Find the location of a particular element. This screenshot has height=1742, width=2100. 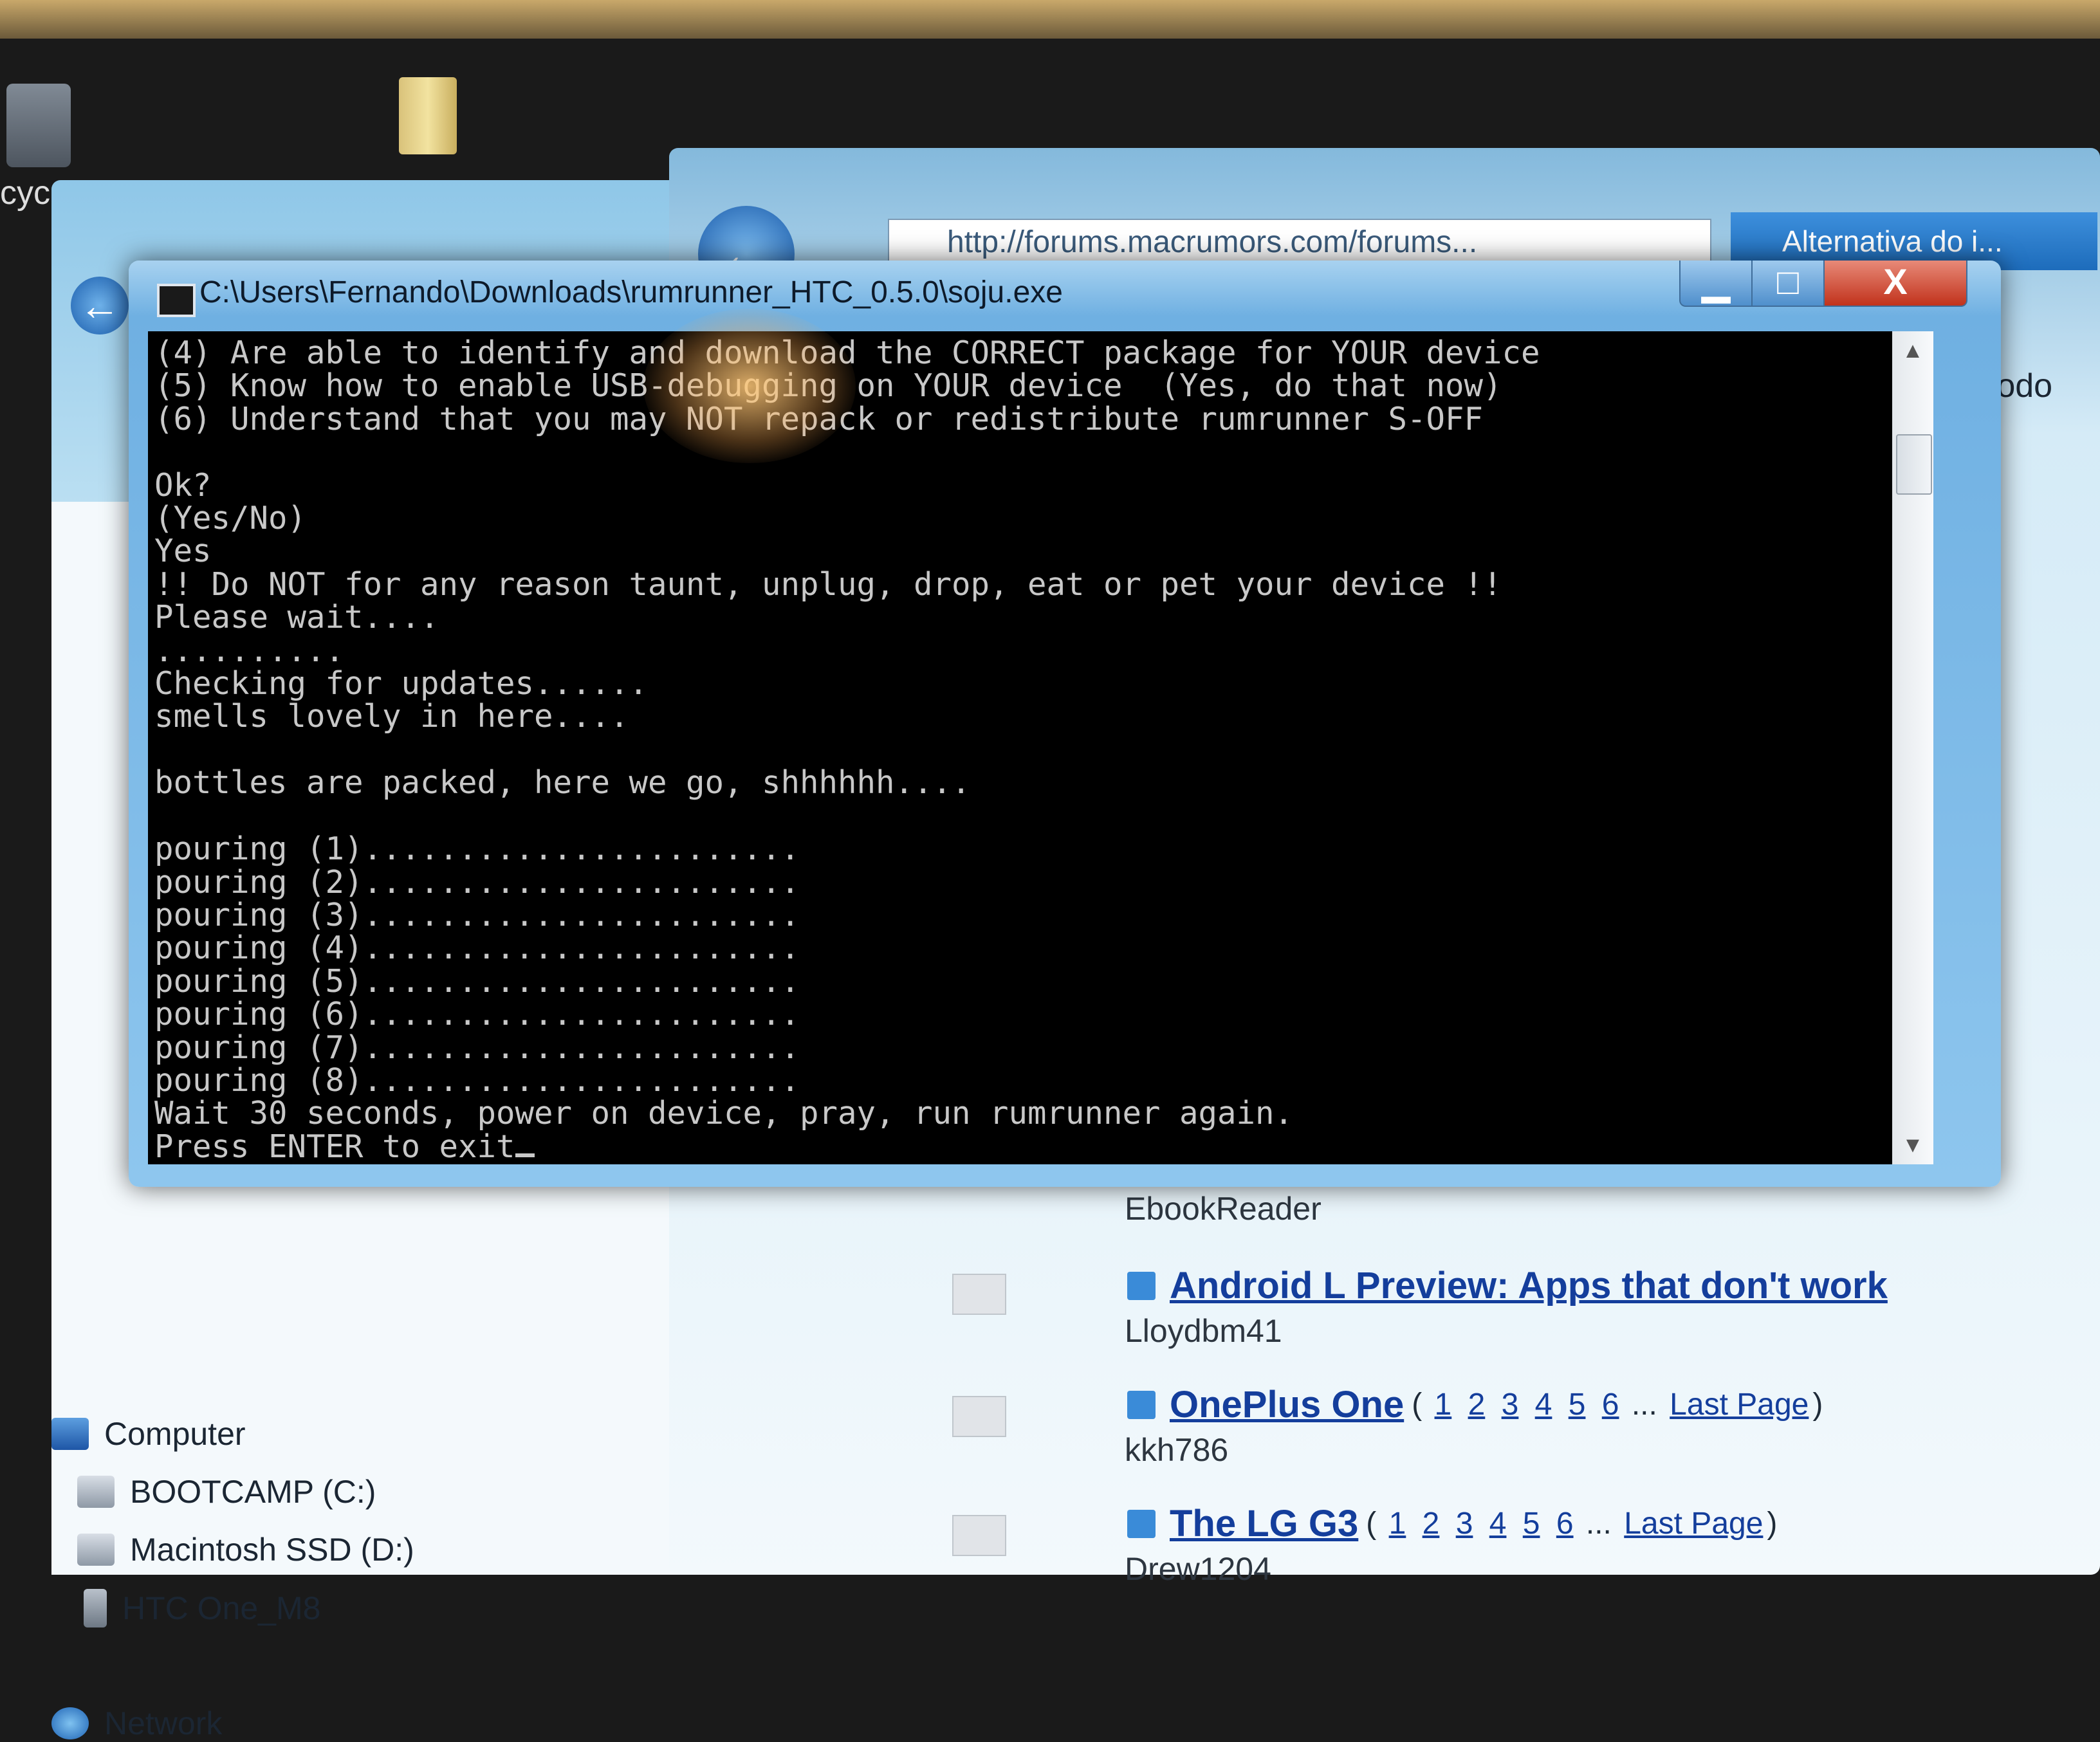

thread-author: Lloydbm41 is located at coordinates (1203, 1331).